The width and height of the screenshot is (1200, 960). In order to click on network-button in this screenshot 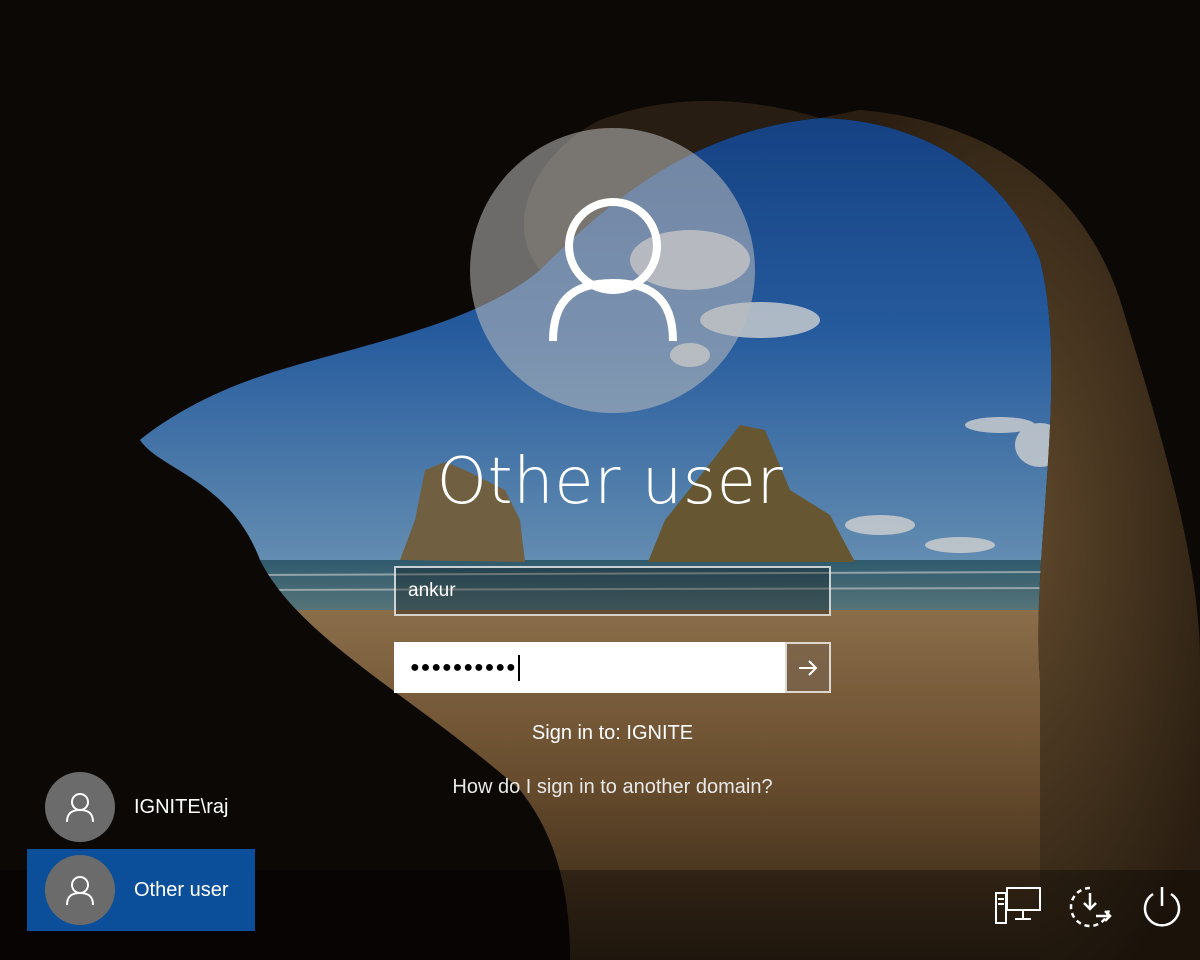, I will do `click(1018, 907)`.